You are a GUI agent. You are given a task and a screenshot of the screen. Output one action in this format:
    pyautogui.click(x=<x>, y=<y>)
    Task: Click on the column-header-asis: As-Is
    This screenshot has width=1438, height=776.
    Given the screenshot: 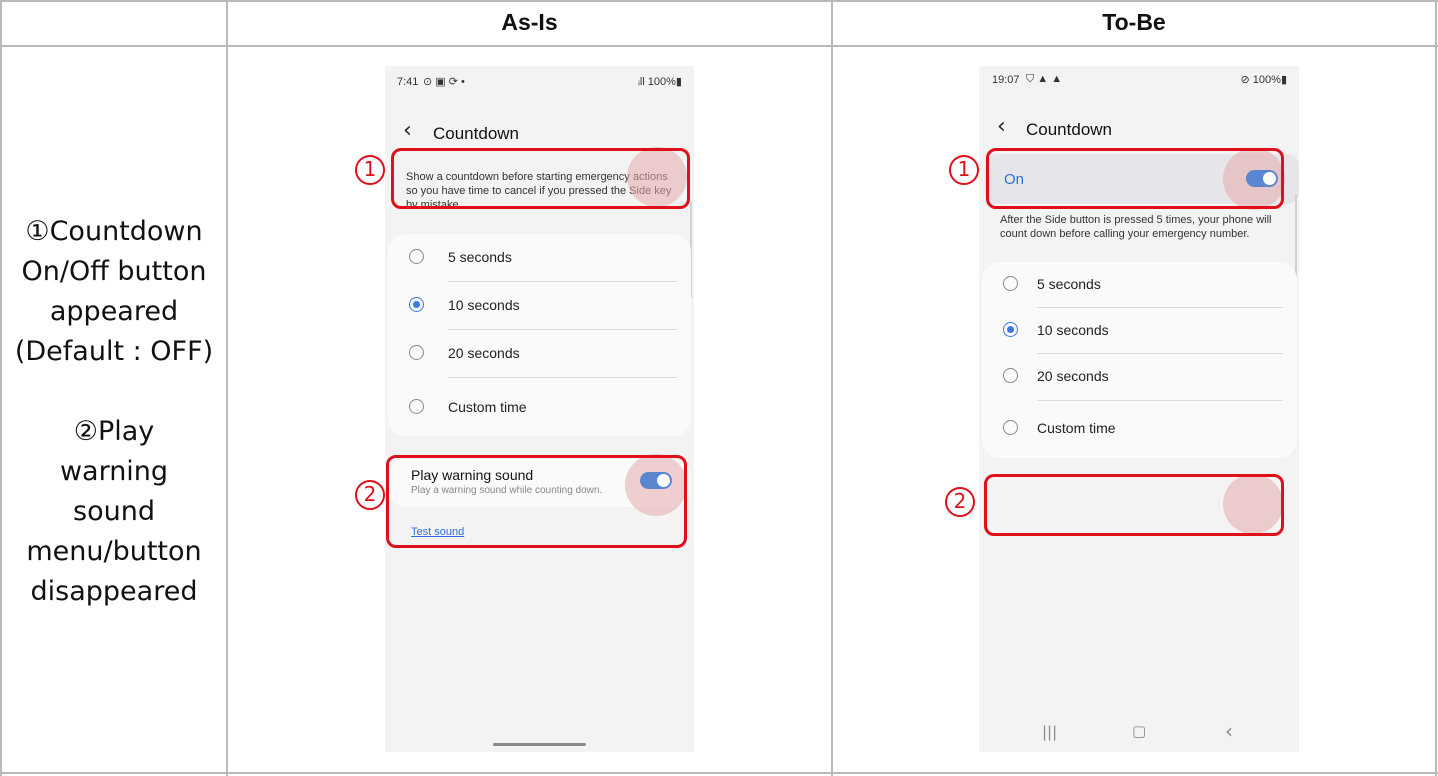 What is the action you would take?
    pyautogui.click(x=529, y=22)
    